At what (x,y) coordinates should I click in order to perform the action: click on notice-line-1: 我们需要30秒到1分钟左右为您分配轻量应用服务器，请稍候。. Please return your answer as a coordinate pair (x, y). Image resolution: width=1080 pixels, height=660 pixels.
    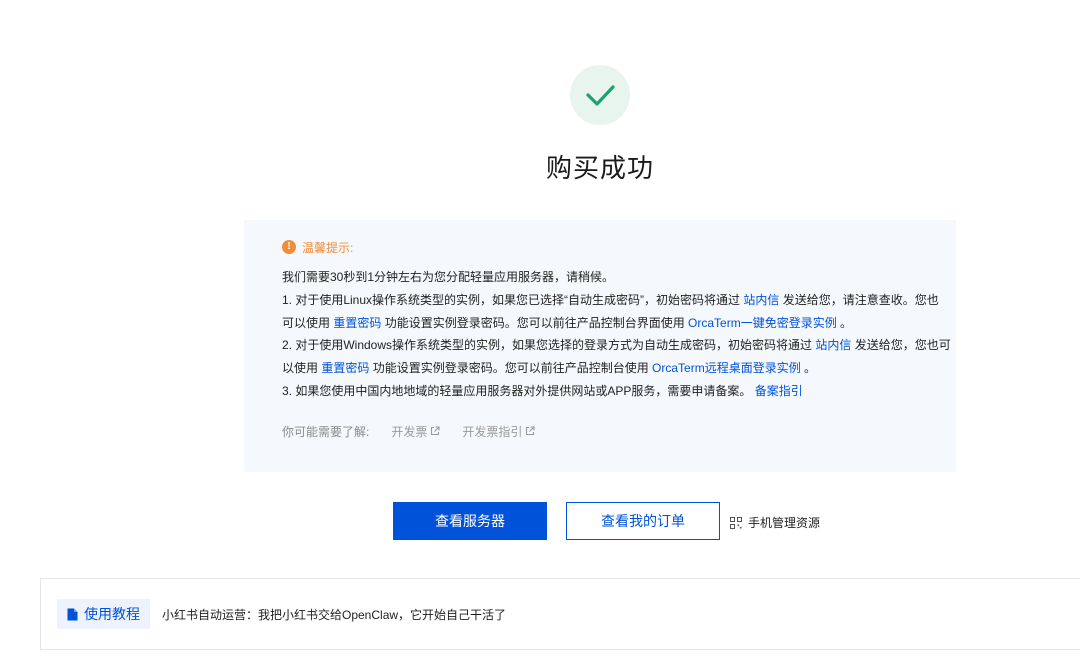
    Looking at the image, I should click on (448, 277).